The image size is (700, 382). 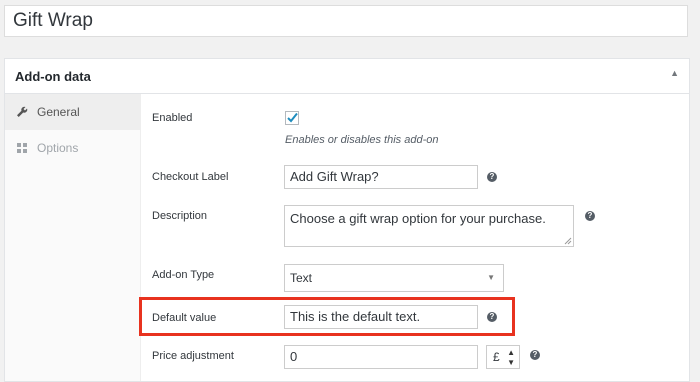 I want to click on tab-general-label: General, so click(x=58, y=112).